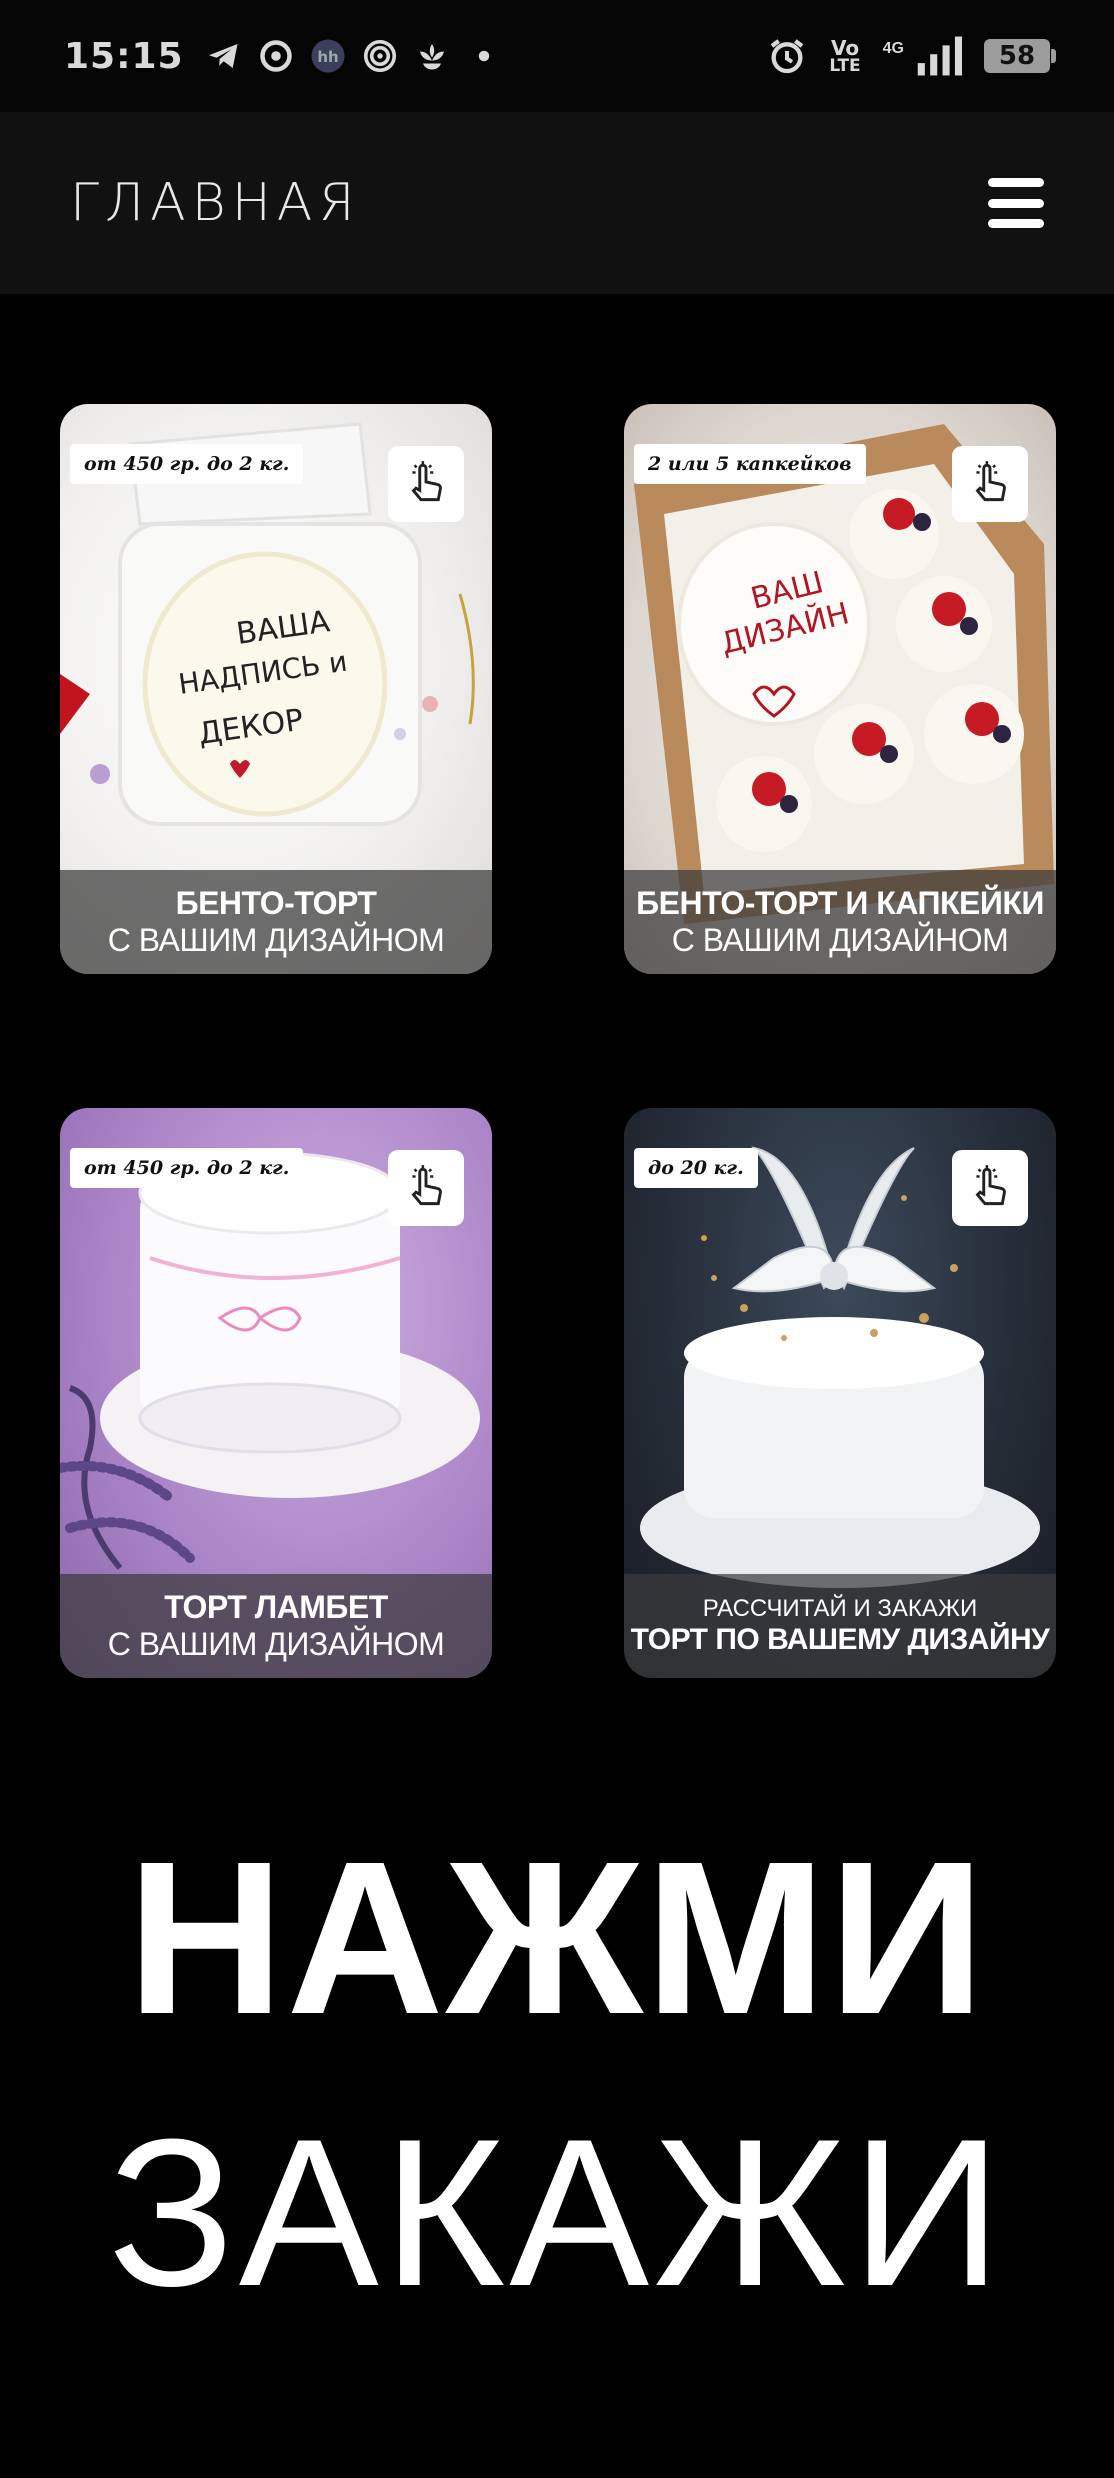  I want to click on alarm-icon, so click(787, 56).